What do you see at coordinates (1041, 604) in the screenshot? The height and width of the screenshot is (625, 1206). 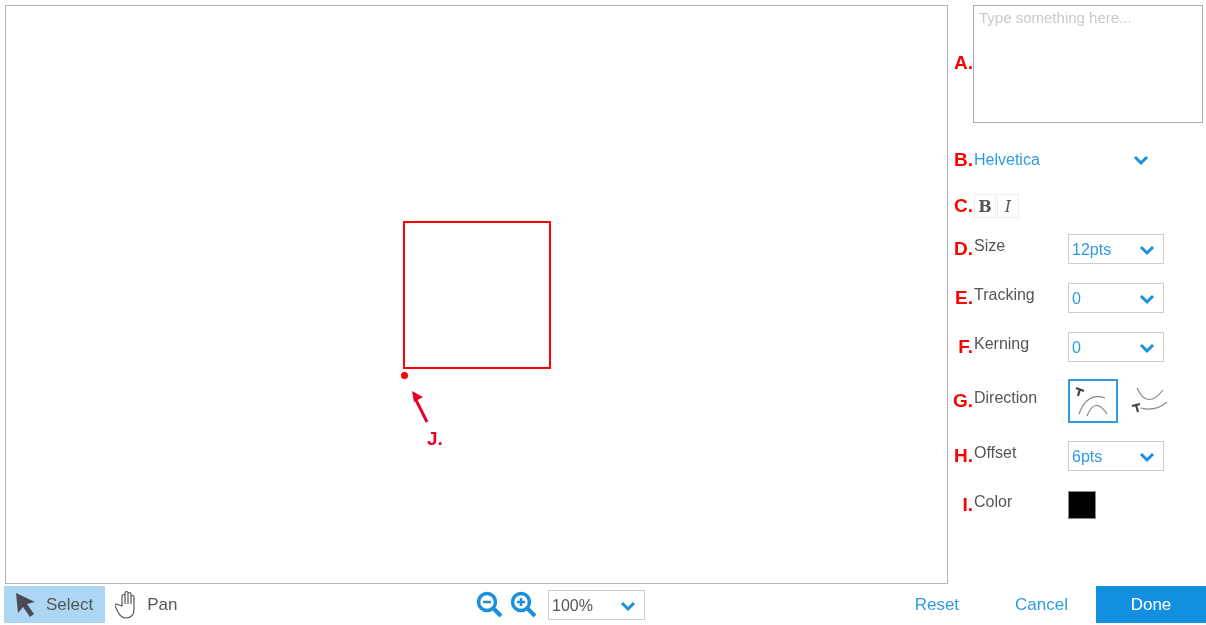 I see `text-button: Cancel` at bounding box center [1041, 604].